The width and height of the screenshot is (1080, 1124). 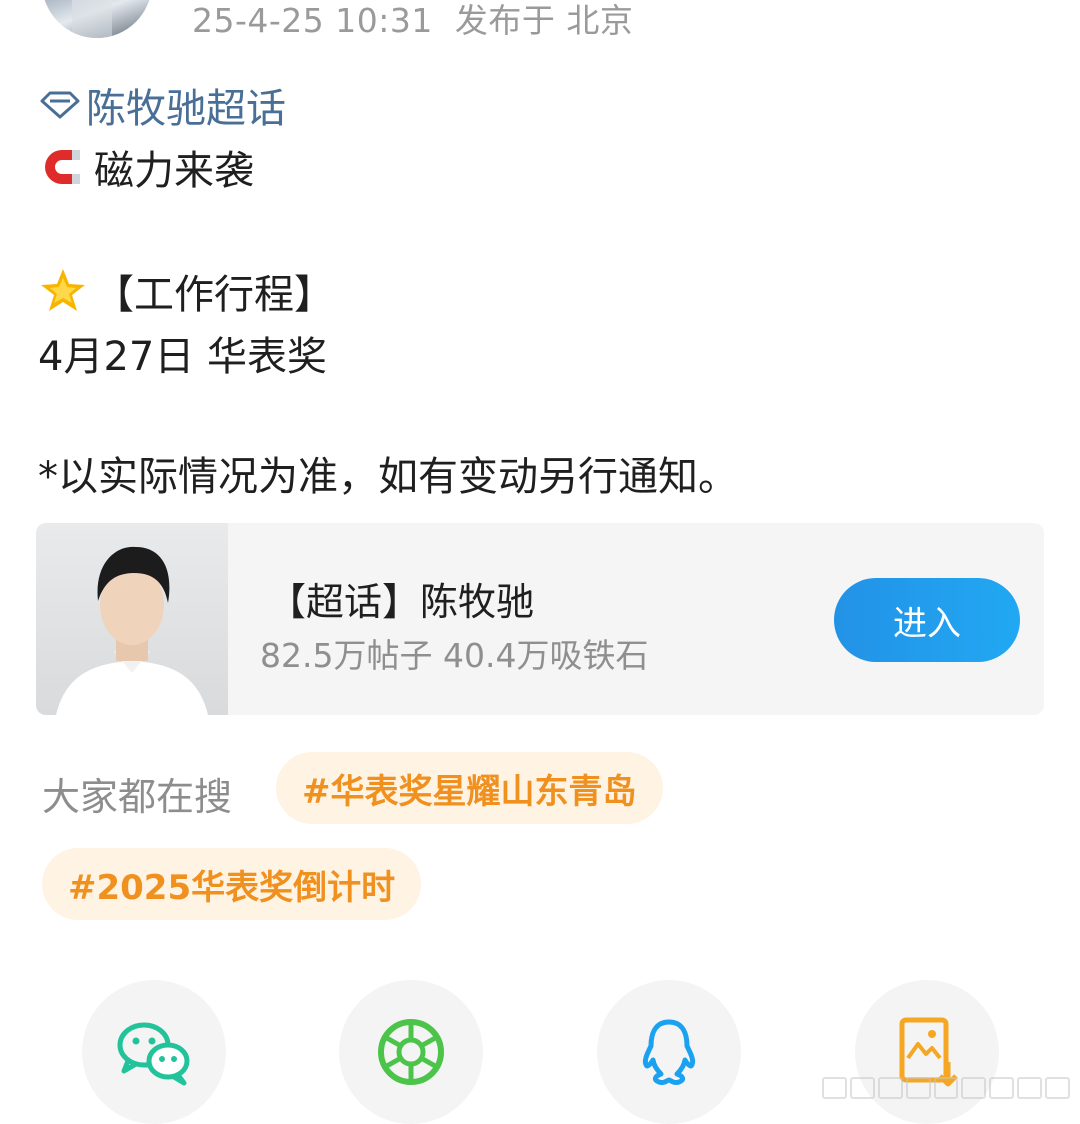 What do you see at coordinates (62, 167) in the screenshot?
I see `magnet-icon` at bounding box center [62, 167].